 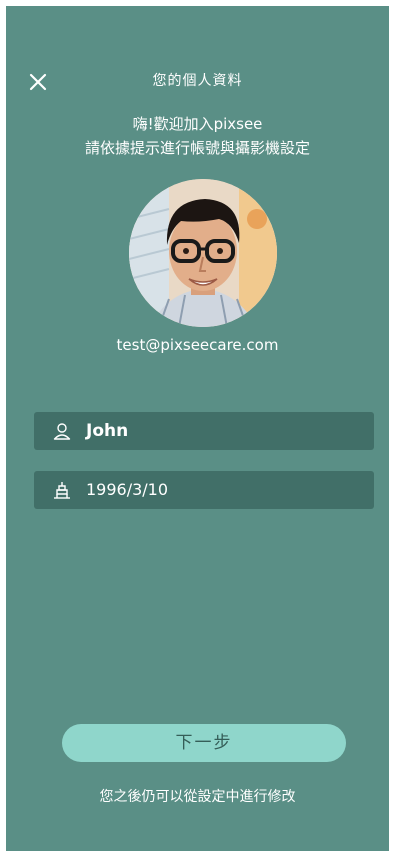 What do you see at coordinates (203, 253) in the screenshot?
I see `avatar` at bounding box center [203, 253].